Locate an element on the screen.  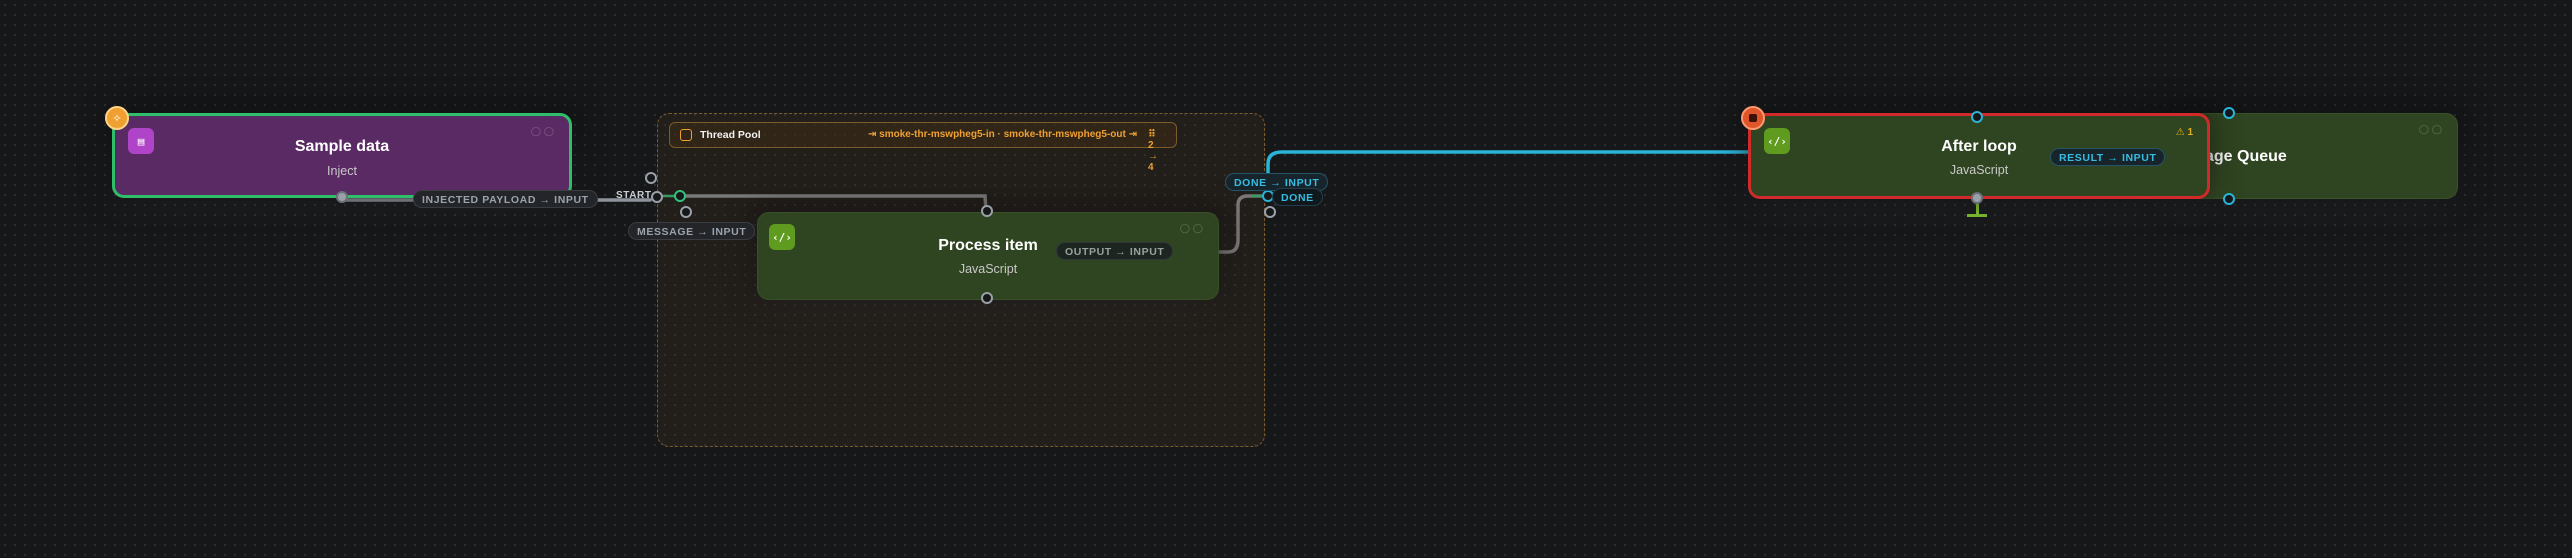
message-queue-input-port is located at coordinates (2229, 113).